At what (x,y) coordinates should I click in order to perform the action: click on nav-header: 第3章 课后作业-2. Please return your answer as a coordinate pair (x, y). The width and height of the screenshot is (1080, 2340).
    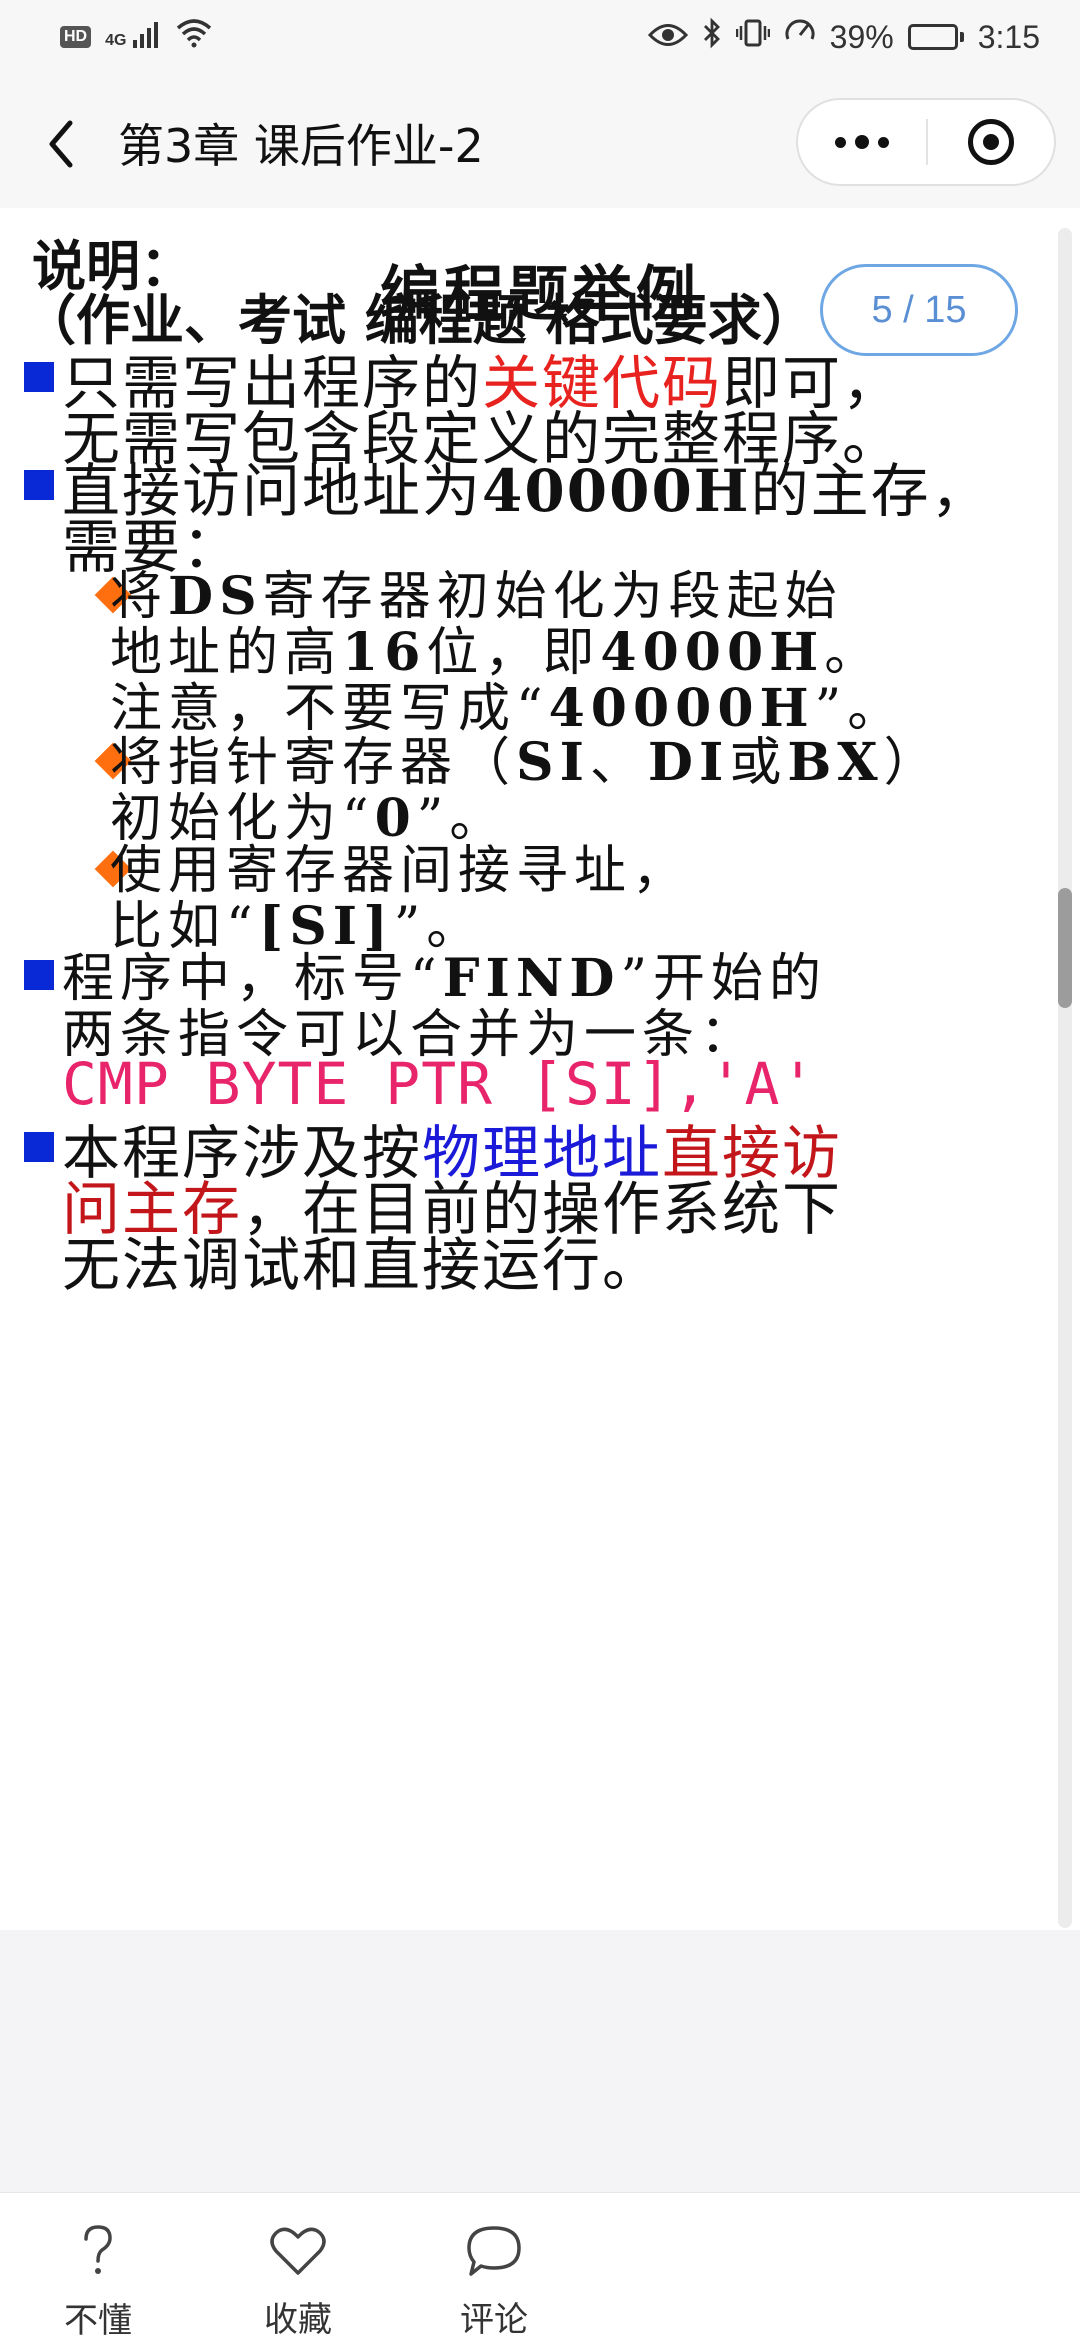
    Looking at the image, I should click on (540, 141).